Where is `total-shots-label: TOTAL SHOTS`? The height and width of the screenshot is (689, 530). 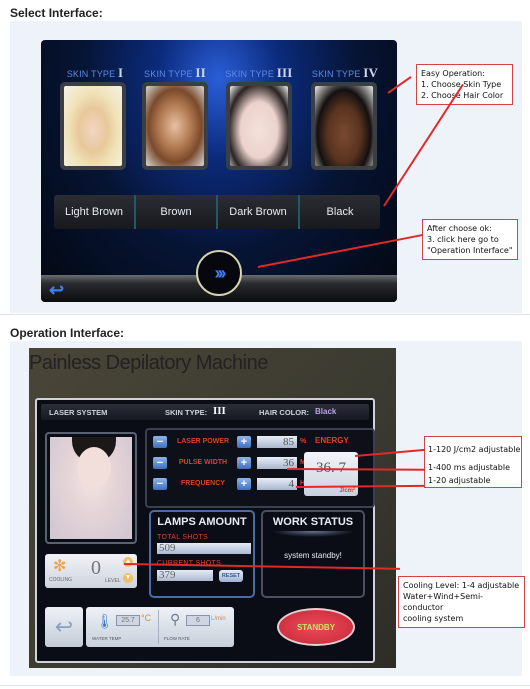 total-shots-label: TOTAL SHOTS is located at coordinates (183, 537).